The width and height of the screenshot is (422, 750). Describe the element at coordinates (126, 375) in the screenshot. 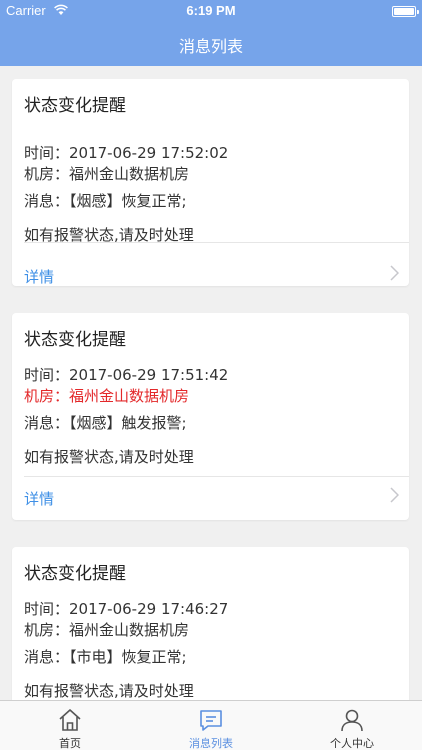

I see `message-time: 时间：2017-06-29 17:51:42` at that location.